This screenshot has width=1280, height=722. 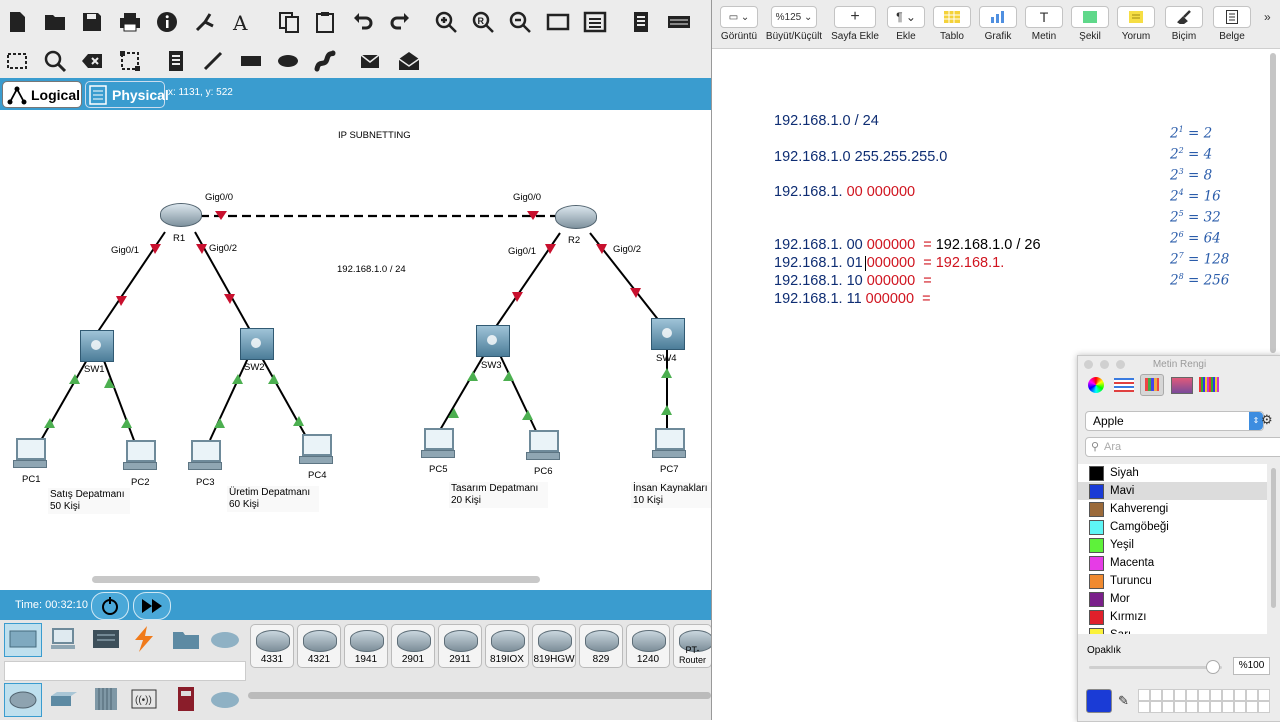 What do you see at coordinates (42, 94) in the screenshot?
I see `tab-logical: Logical` at bounding box center [42, 94].